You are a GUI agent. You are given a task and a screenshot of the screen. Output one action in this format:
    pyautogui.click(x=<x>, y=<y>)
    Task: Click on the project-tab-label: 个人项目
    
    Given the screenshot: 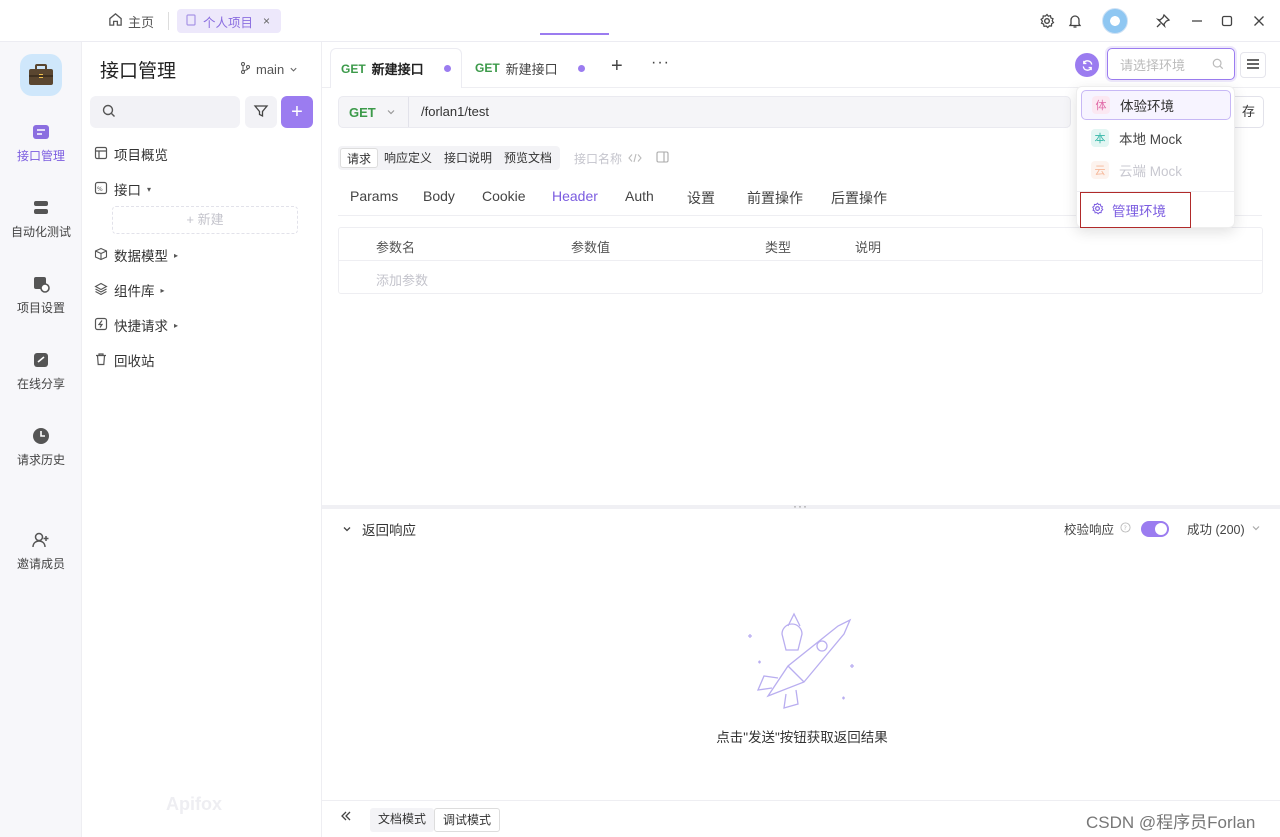 What is the action you would take?
    pyautogui.click(x=228, y=22)
    